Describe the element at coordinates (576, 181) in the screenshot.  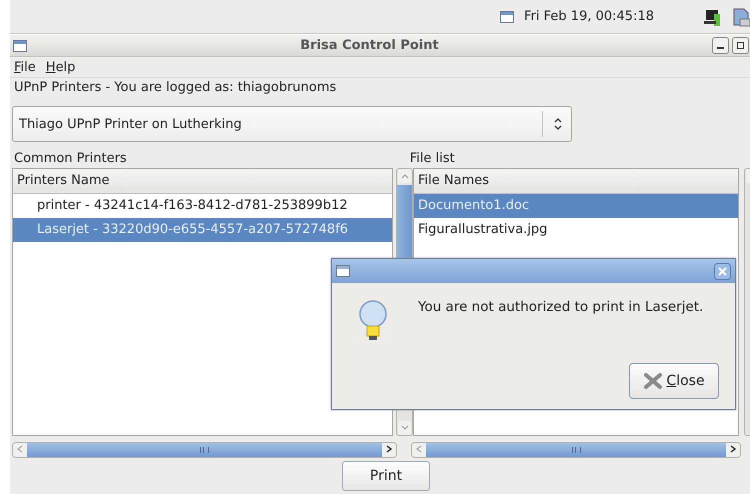
I see `column-header: File Names` at that location.